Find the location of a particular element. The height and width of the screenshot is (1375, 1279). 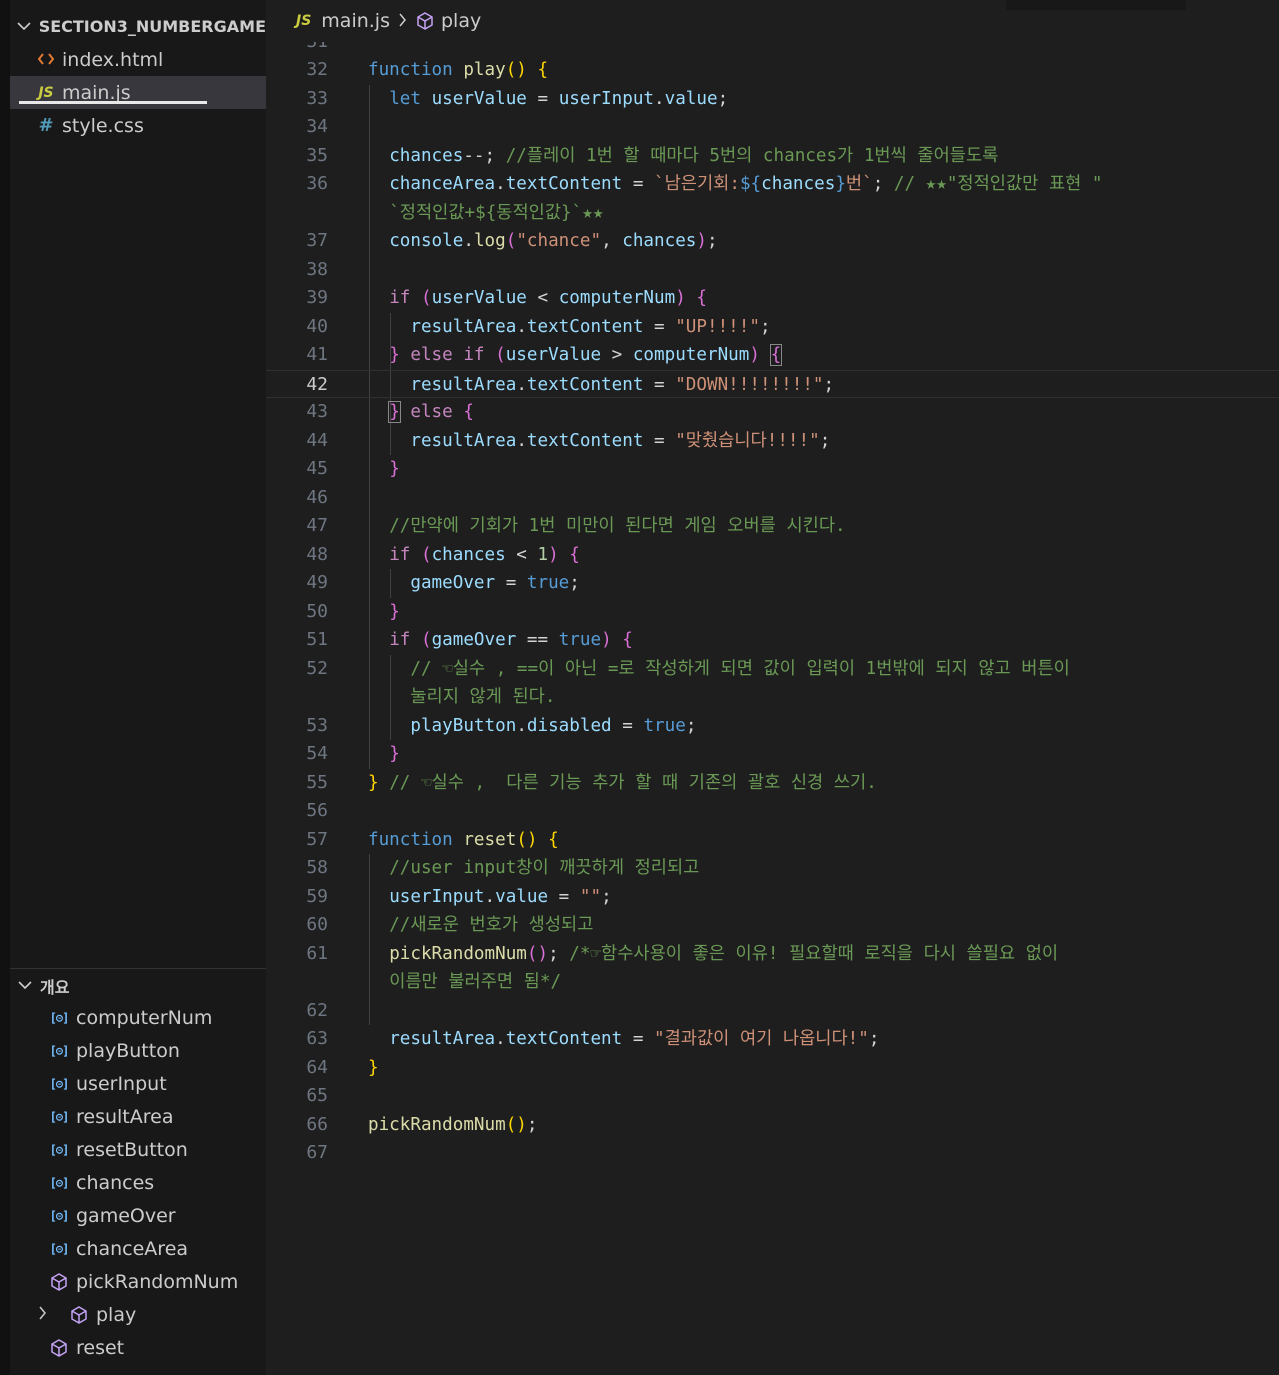

code-line: 57 function reset() { is located at coordinates (772, 840).